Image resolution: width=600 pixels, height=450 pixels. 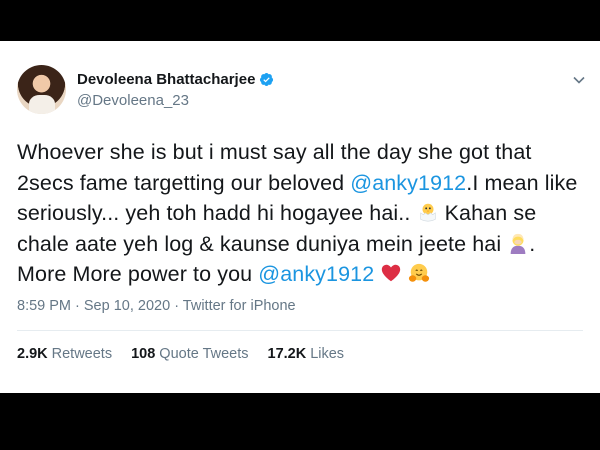 What do you see at coordinates (327, 354) in the screenshot?
I see `likes-label: Likes` at bounding box center [327, 354].